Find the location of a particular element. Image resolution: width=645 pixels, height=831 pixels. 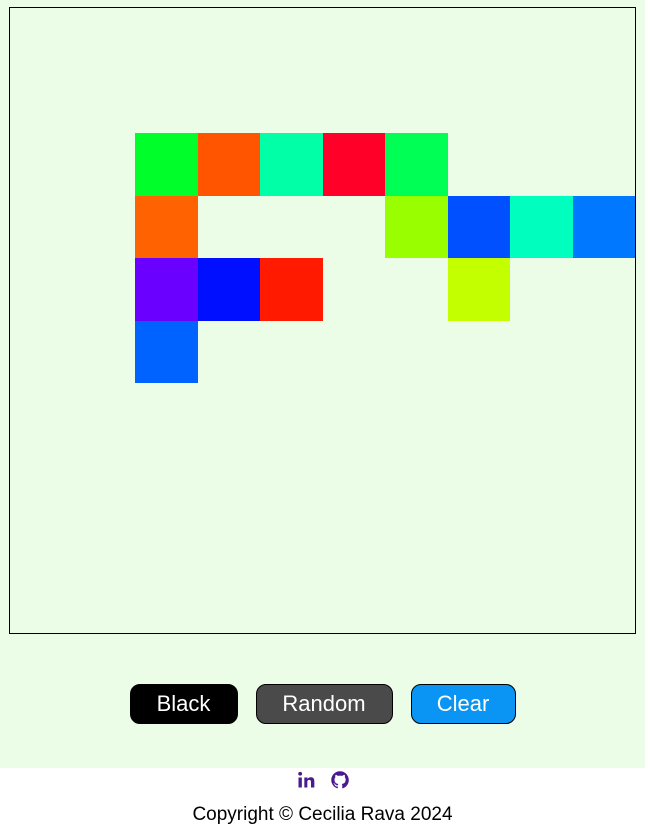

footer: Copyright © Cecilia Rava 2024 is located at coordinates (322, 799).